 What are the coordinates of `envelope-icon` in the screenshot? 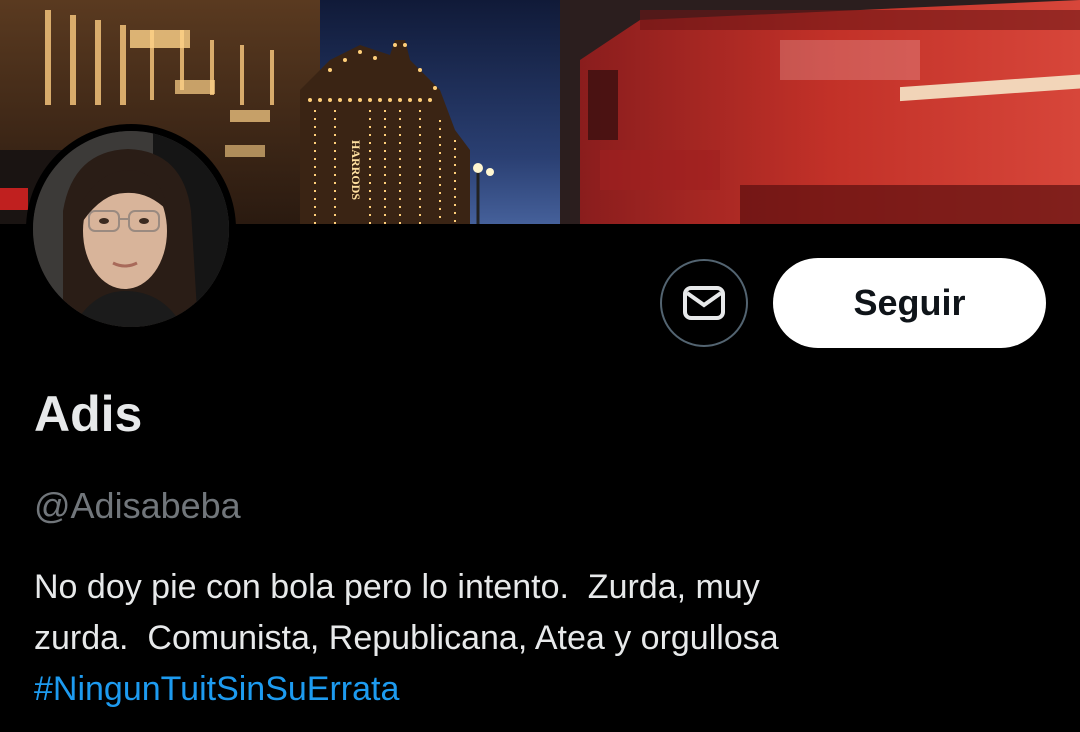 It's located at (704, 303).